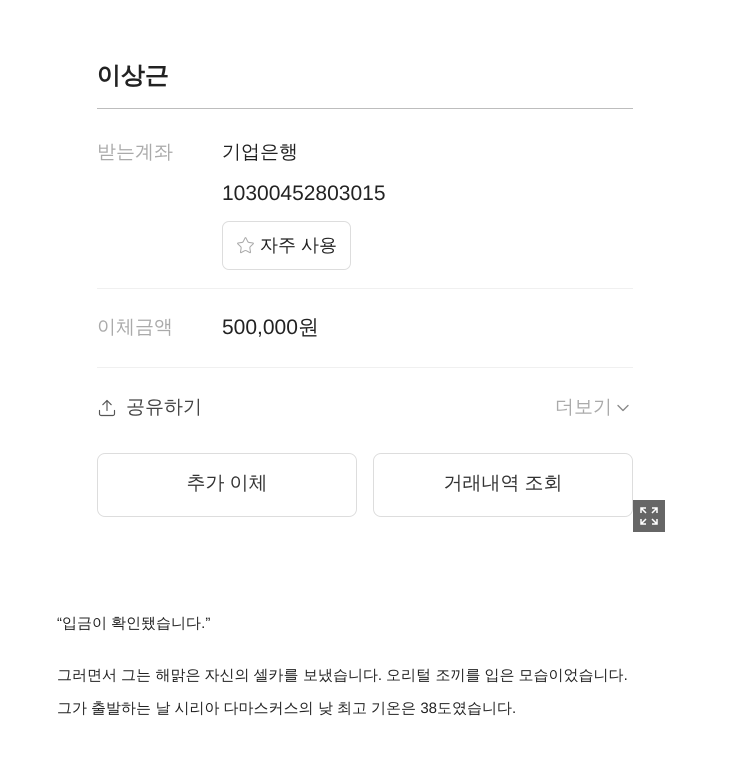  What do you see at coordinates (503, 484) in the screenshot?
I see `action-button: 거래내역 조회` at bounding box center [503, 484].